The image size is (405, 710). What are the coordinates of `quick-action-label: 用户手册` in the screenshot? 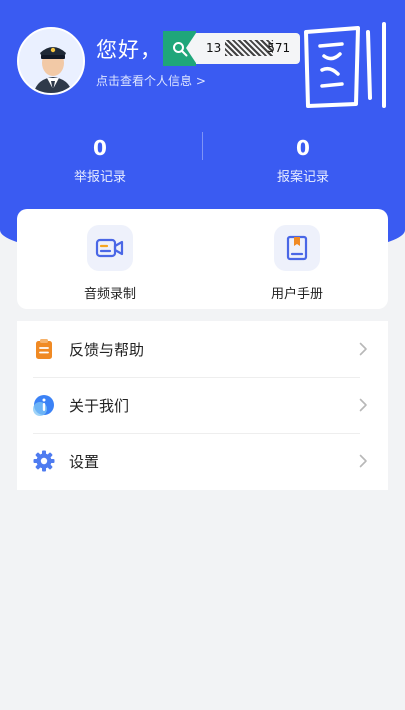 It's located at (296, 294).